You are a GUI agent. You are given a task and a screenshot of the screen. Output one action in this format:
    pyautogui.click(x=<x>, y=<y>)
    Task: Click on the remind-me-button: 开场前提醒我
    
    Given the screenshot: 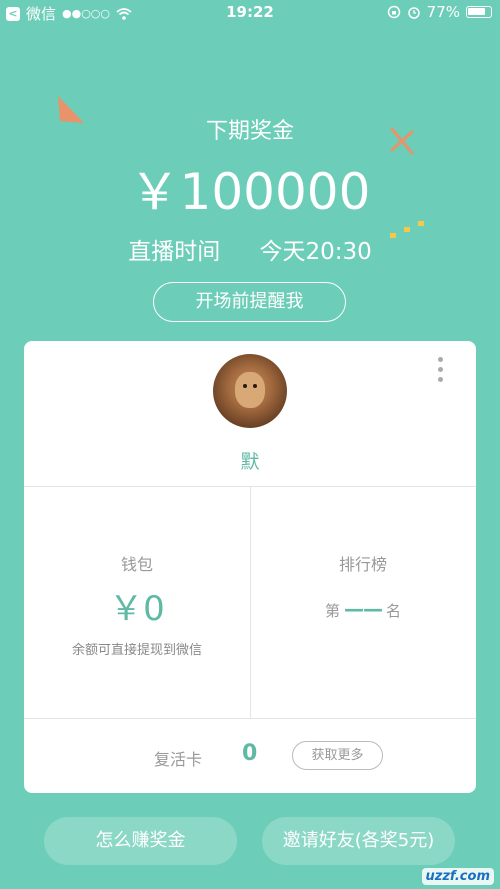 What is the action you would take?
    pyautogui.click(x=249, y=302)
    